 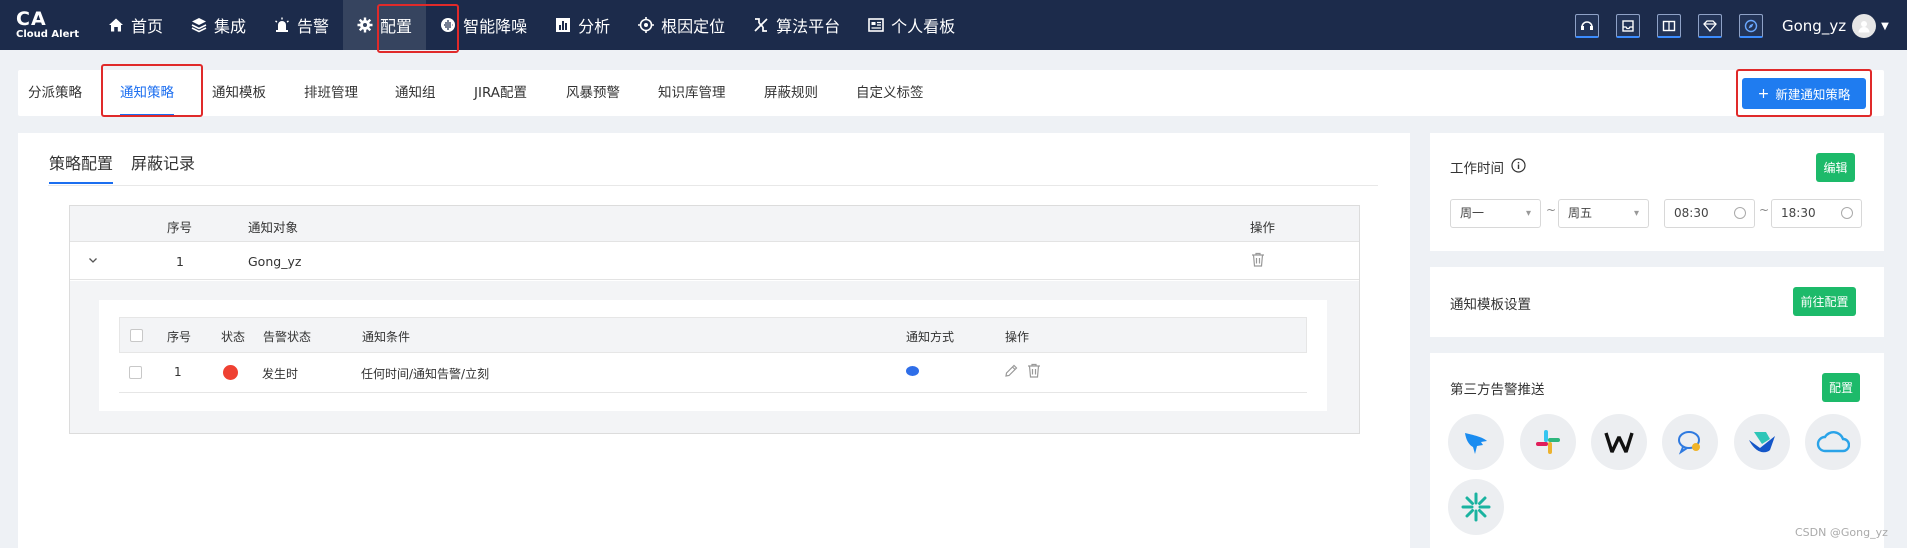 I want to click on clock-icon, so click(x=1740, y=213).